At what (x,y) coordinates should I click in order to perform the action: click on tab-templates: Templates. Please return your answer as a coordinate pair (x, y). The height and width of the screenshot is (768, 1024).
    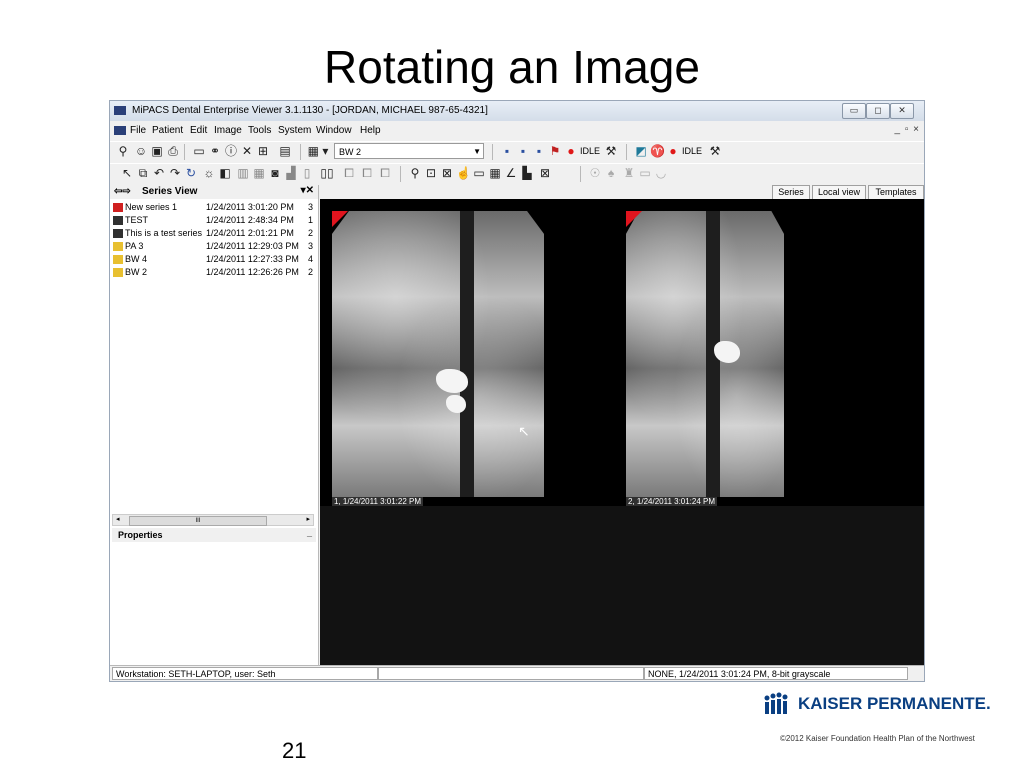
    Looking at the image, I should click on (896, 192).